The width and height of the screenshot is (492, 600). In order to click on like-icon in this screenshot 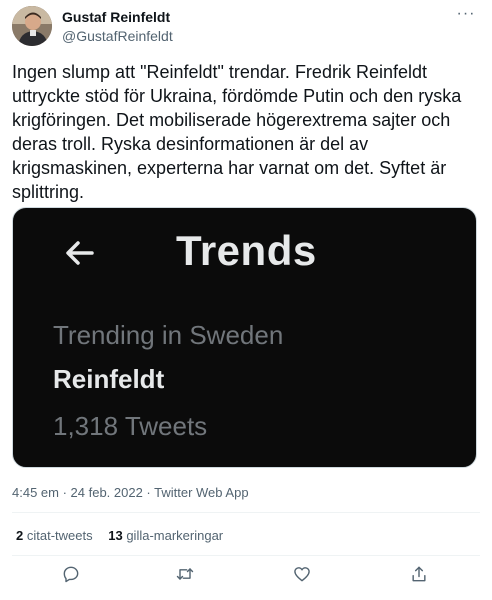, I will do `click(303, 575)`.